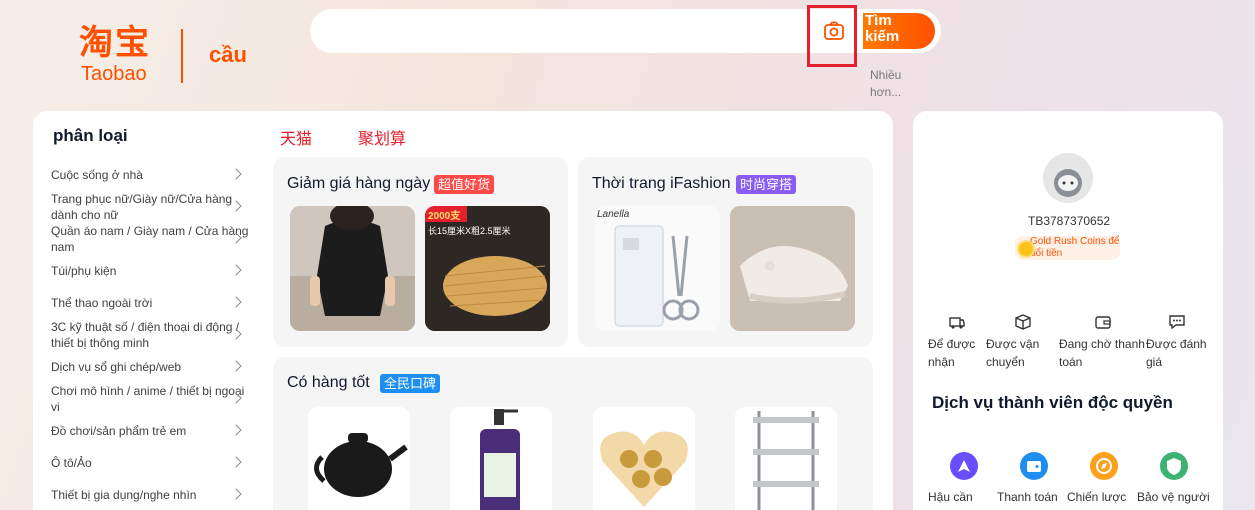  I want to click on card-title: Thời trang iFashion, so click(661, 183).